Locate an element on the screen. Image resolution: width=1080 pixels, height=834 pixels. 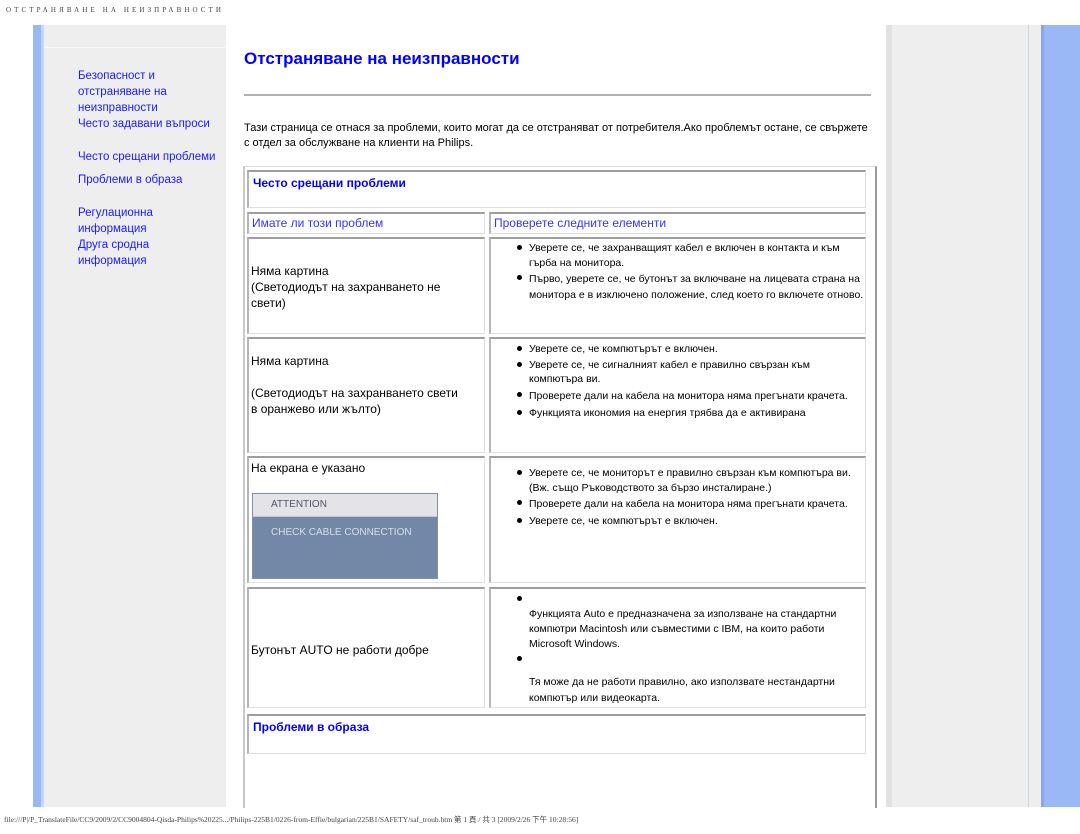
sidebar-item-image-problems: Проблеми в образа is located at coordinates (130, 180).